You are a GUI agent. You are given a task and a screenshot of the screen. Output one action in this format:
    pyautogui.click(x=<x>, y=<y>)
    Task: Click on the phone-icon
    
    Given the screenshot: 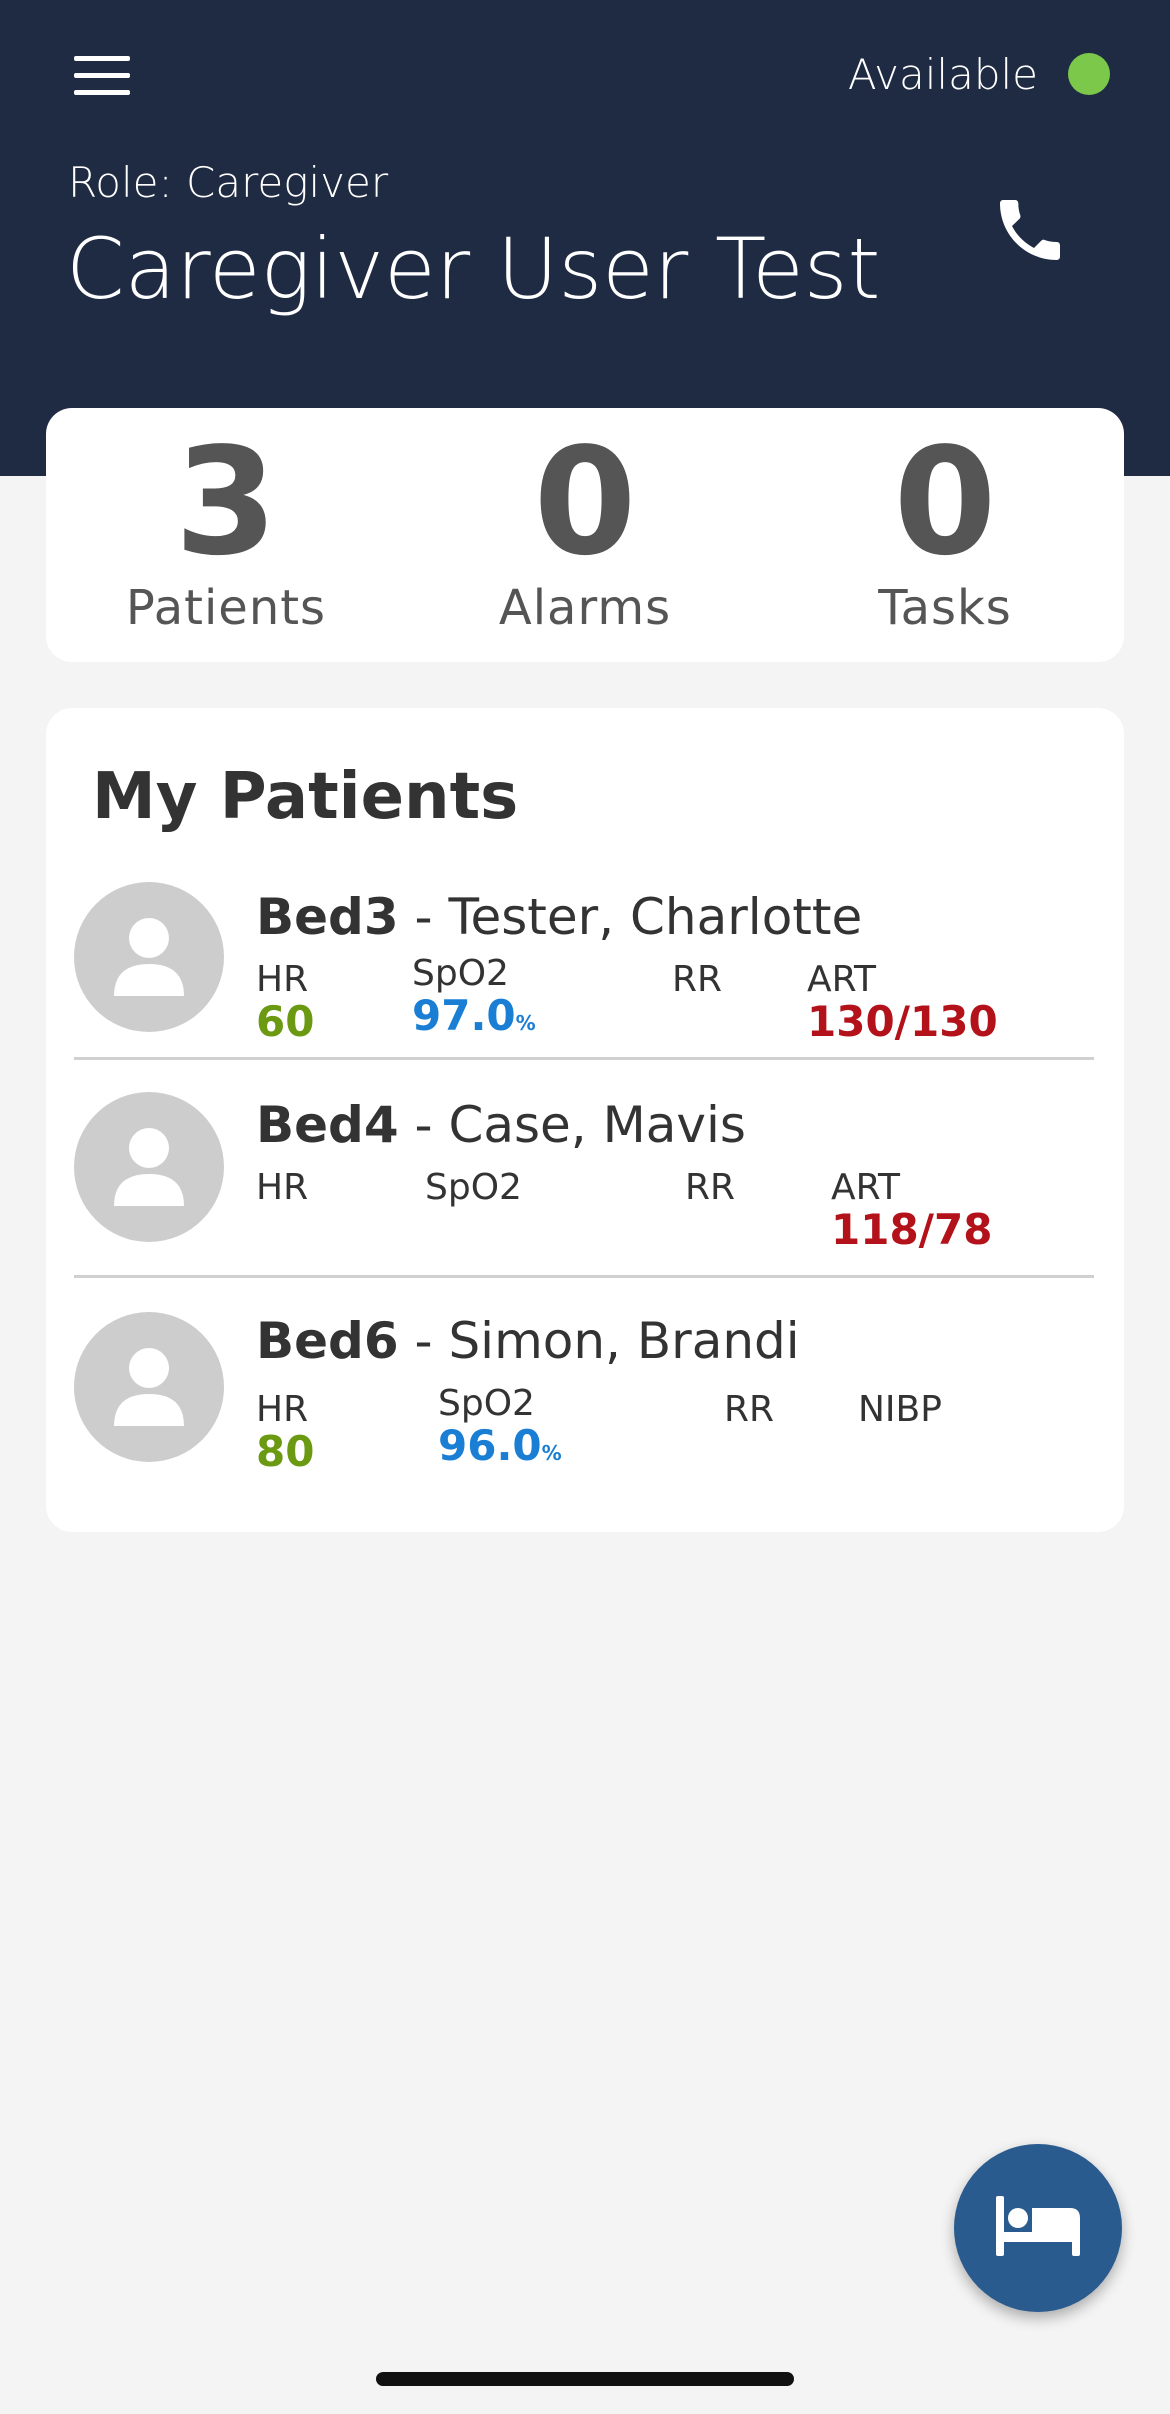 What is the action you would take?
    pyautogui.click(x=1035, y=235)
    